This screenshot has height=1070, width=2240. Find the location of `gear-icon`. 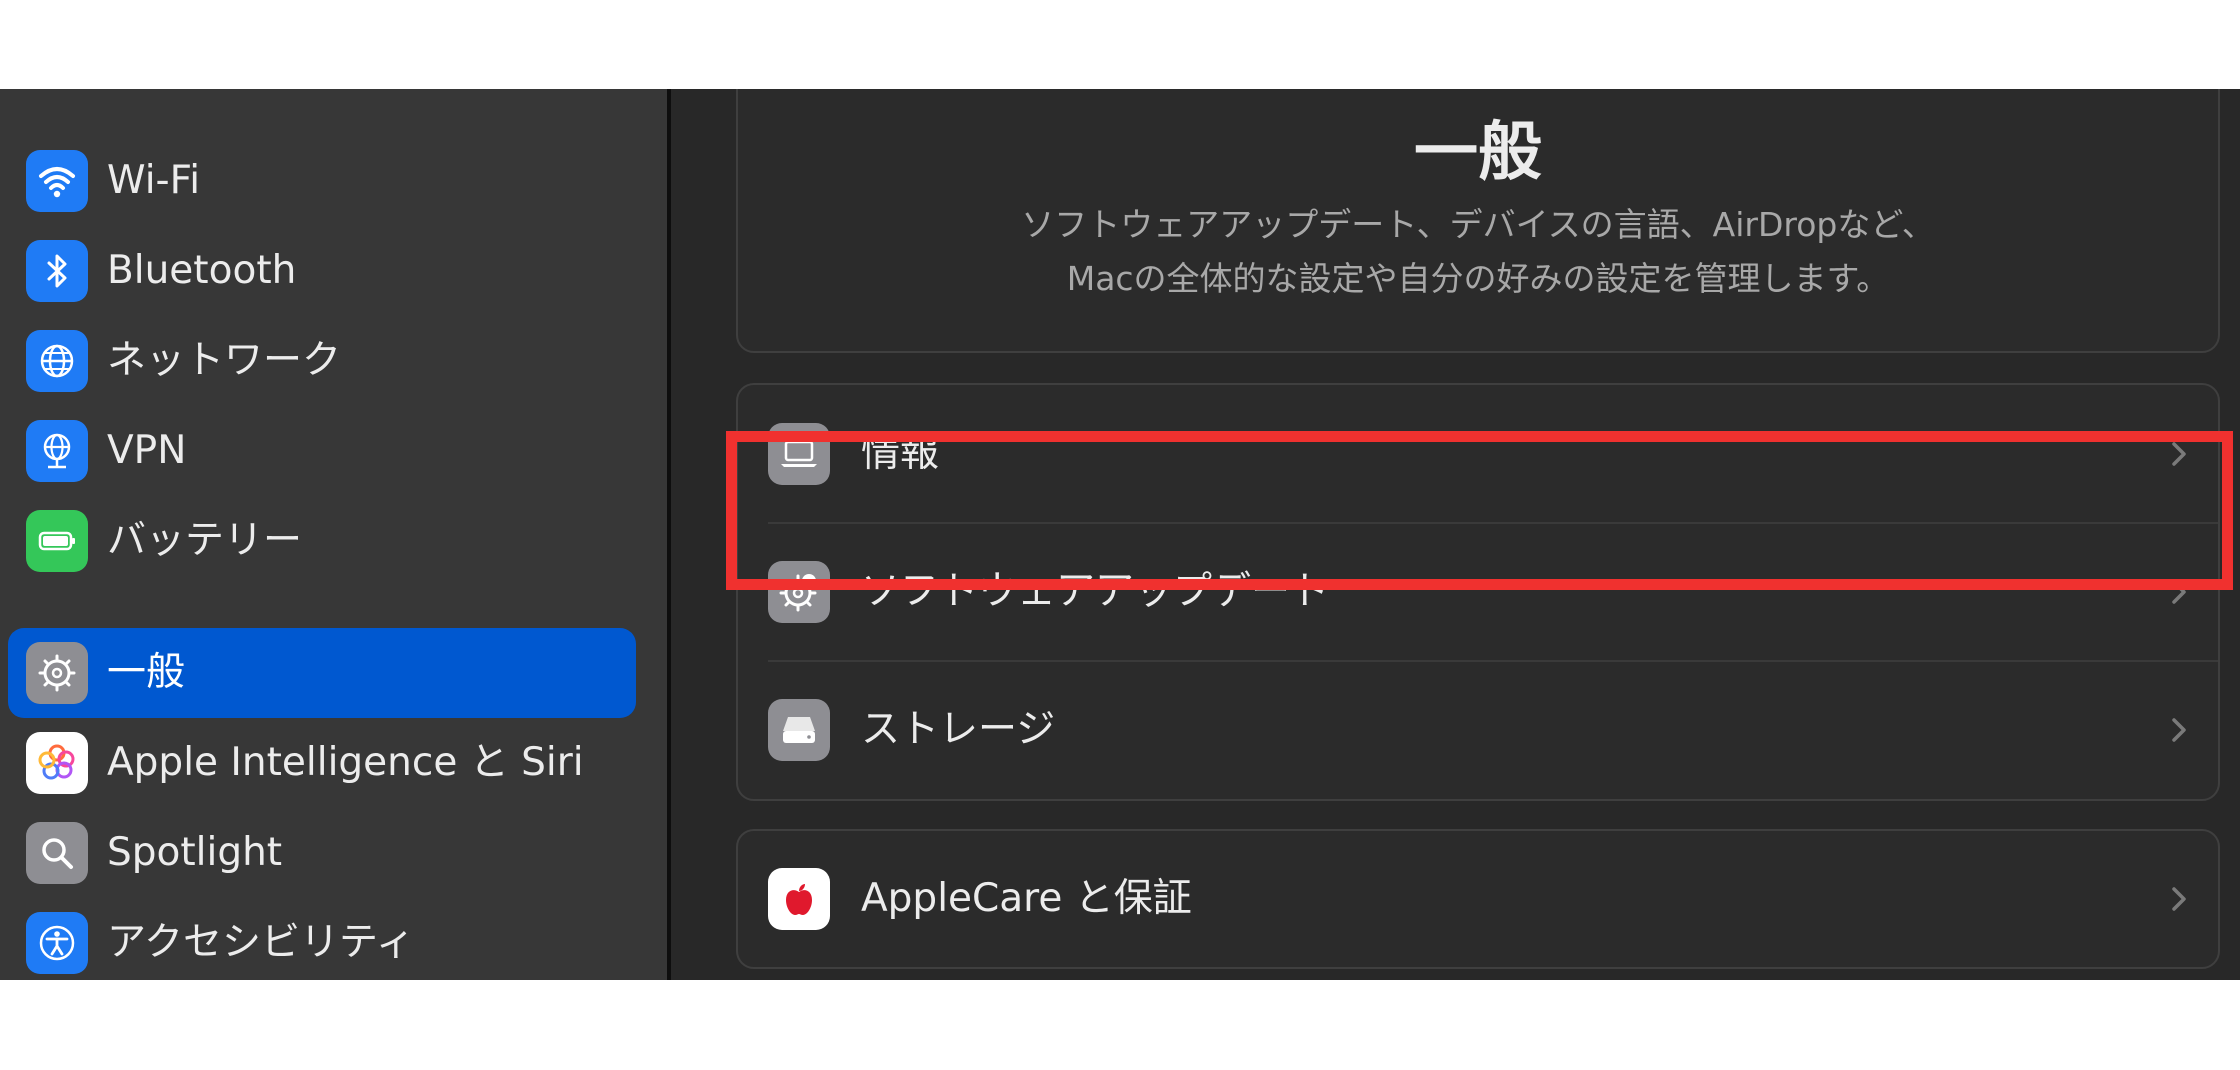

gear-icon is located at coordinates (57, 673).